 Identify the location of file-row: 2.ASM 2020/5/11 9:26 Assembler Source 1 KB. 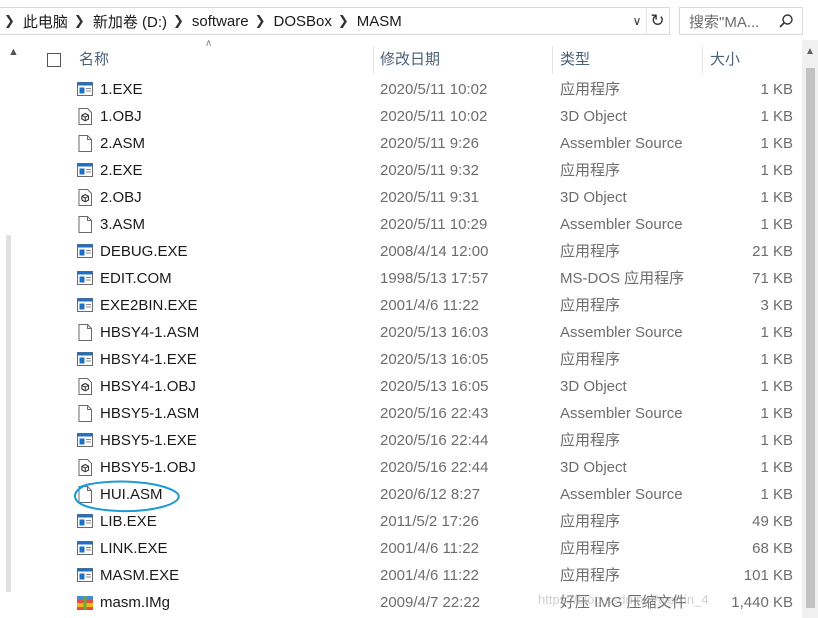
(416, 143).